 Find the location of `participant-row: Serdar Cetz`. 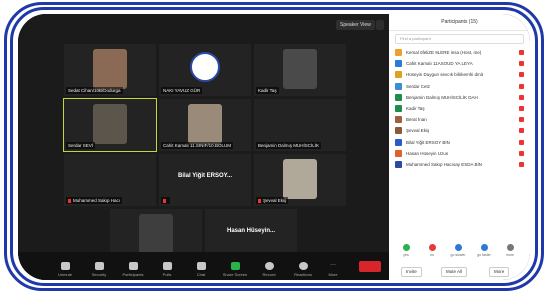

participant-row: Serdar Cetz is located at coordinates (459, 86).